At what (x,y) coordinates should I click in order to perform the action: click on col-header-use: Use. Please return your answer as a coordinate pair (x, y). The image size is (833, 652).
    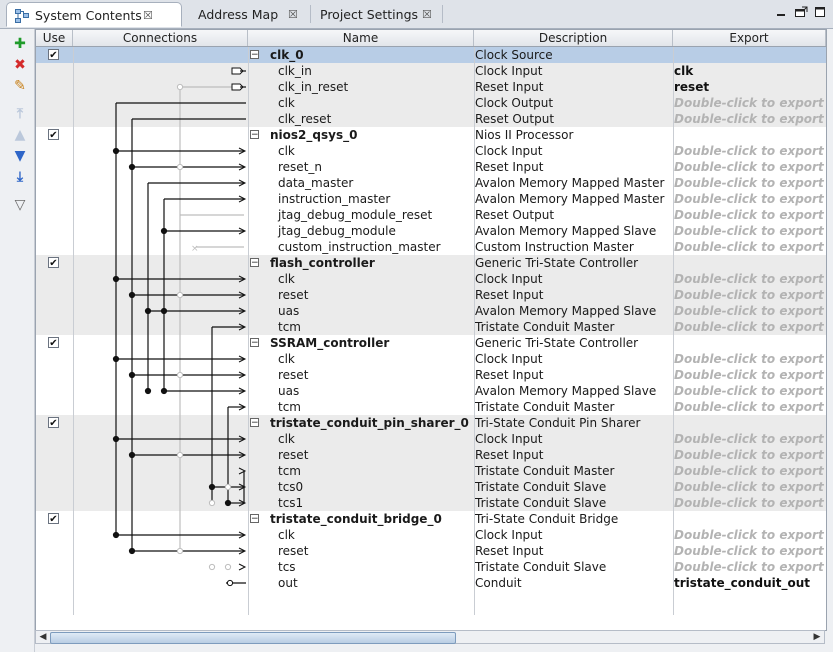
    Looking at the image, I should click on (54, 38).